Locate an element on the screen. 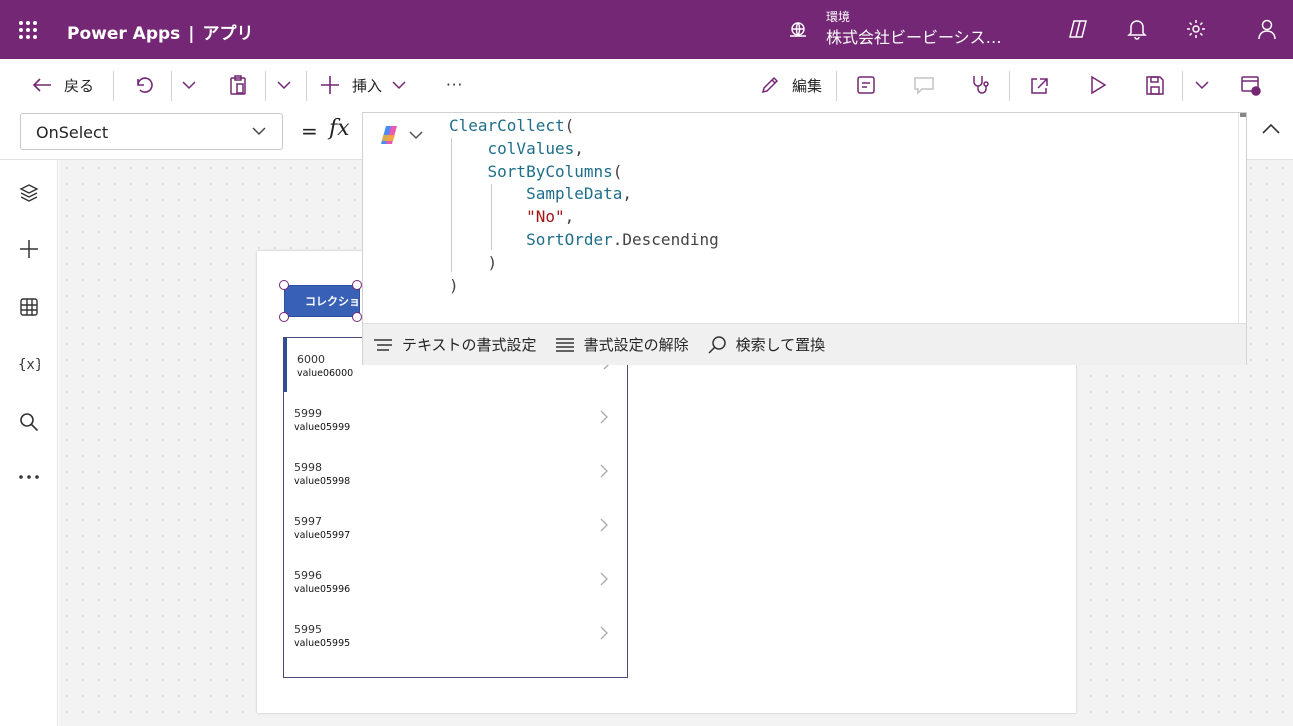 The height and width of the screenshot is (726, 1293). property-dropdown: OnSelect is located at coordinates (151, 131).